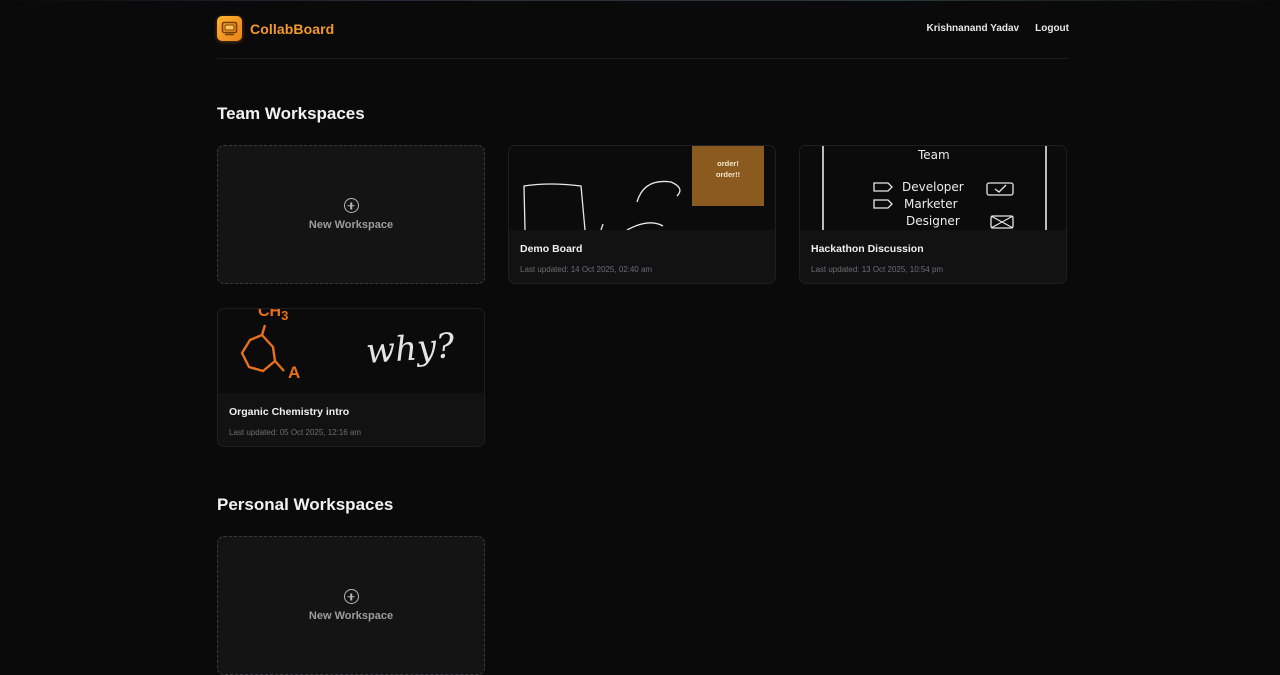  What do you see at coordinates (294, 372) in the screenshot?
I see `chem-atom-label: A` at bounding box center [294, 372].